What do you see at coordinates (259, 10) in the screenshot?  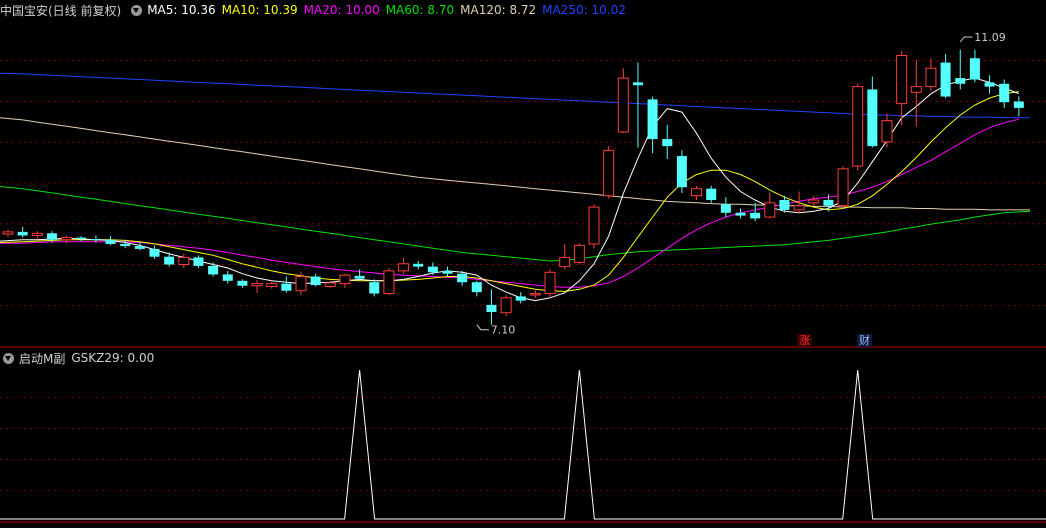 I see `legend-ma10: MA10: 10.39` at bounding box center [259, 10].